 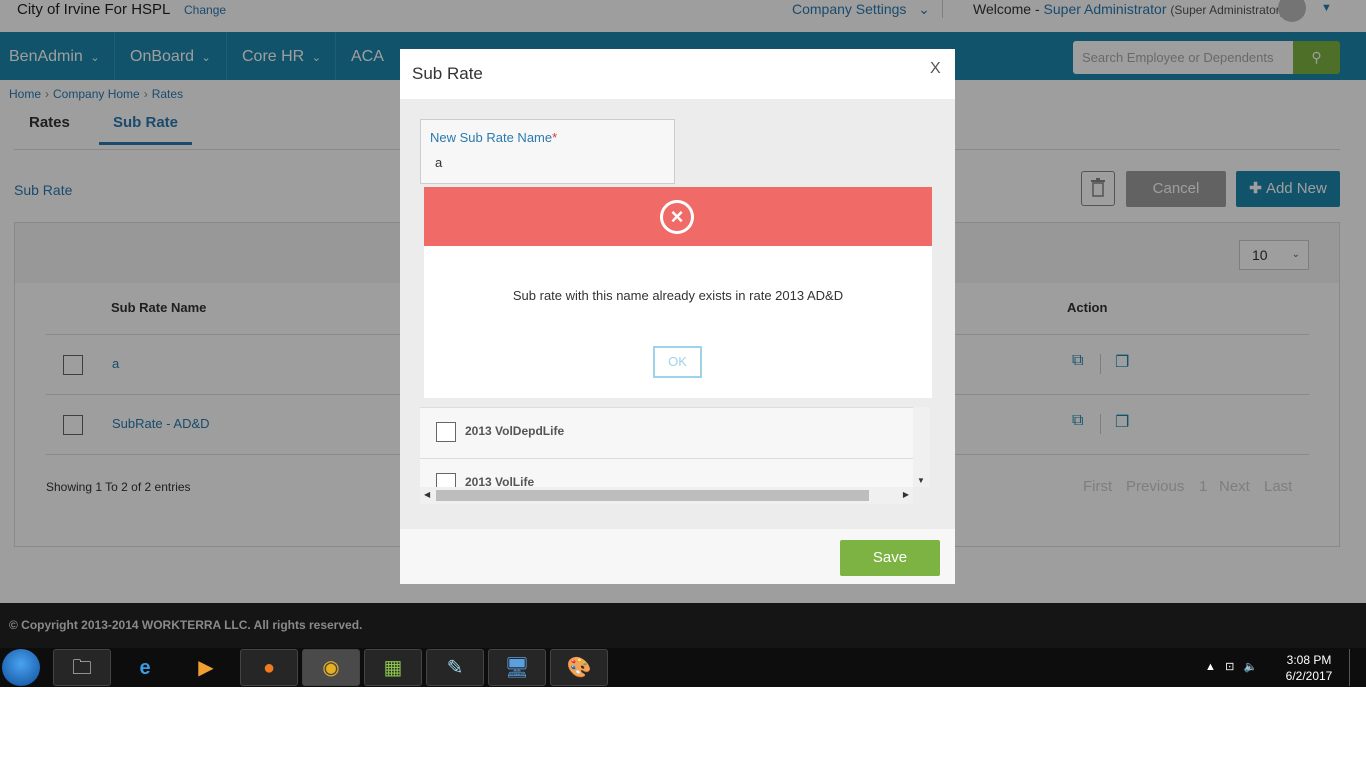 What do you see at coordinates (455, 667) in the screenshot?
I see `notepad-icon: ✎` at bounding box center [455, 667].